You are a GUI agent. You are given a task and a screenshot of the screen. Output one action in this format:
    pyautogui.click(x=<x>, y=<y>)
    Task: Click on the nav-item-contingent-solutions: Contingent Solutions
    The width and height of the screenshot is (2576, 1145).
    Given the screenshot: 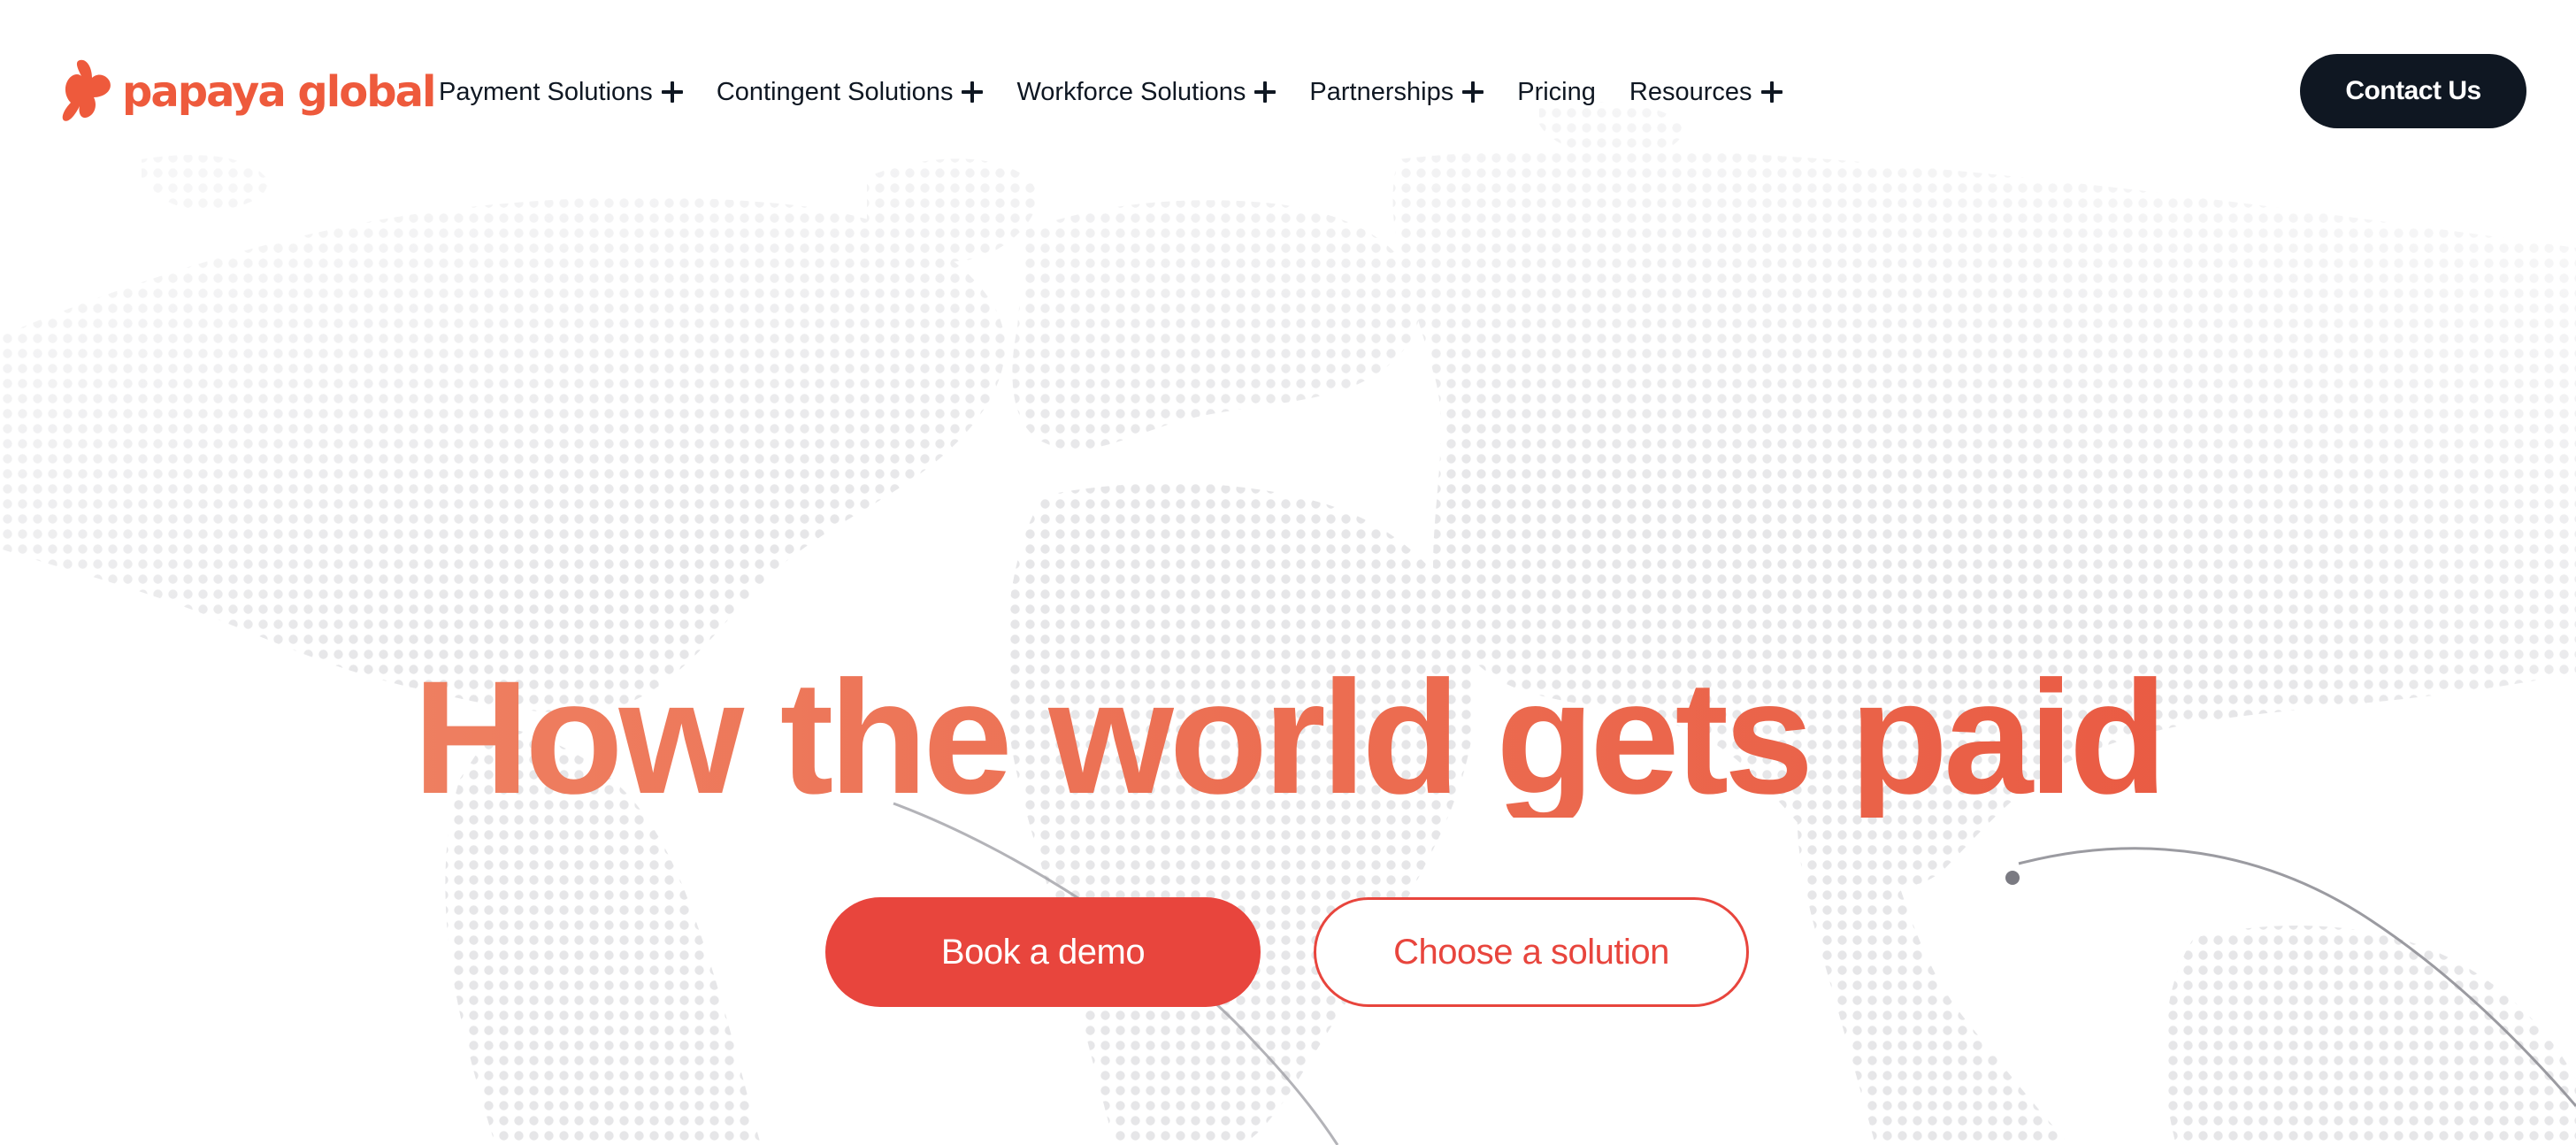 What is the action you would take?
    pyautogui.click(x=850, y=92)
    